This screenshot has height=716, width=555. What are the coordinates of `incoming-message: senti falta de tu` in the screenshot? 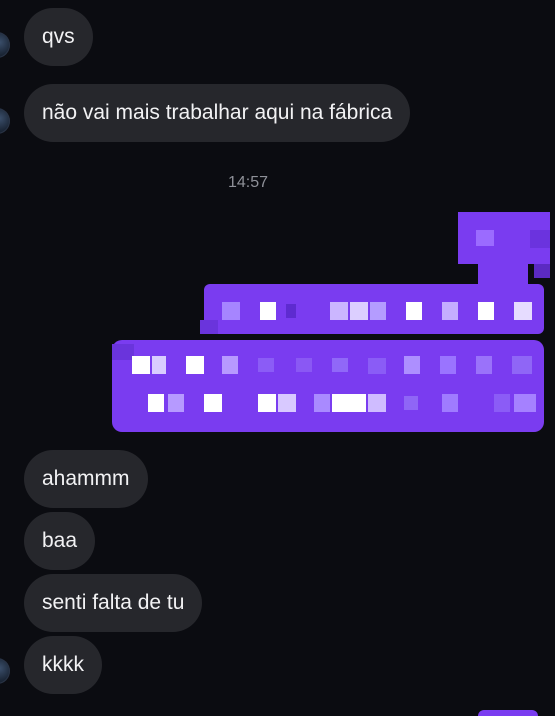 It's located at (113, 603).